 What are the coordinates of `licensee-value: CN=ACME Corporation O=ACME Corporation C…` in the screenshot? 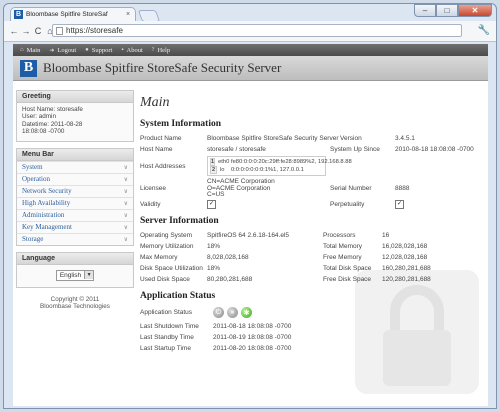 It's located at (268, 188).